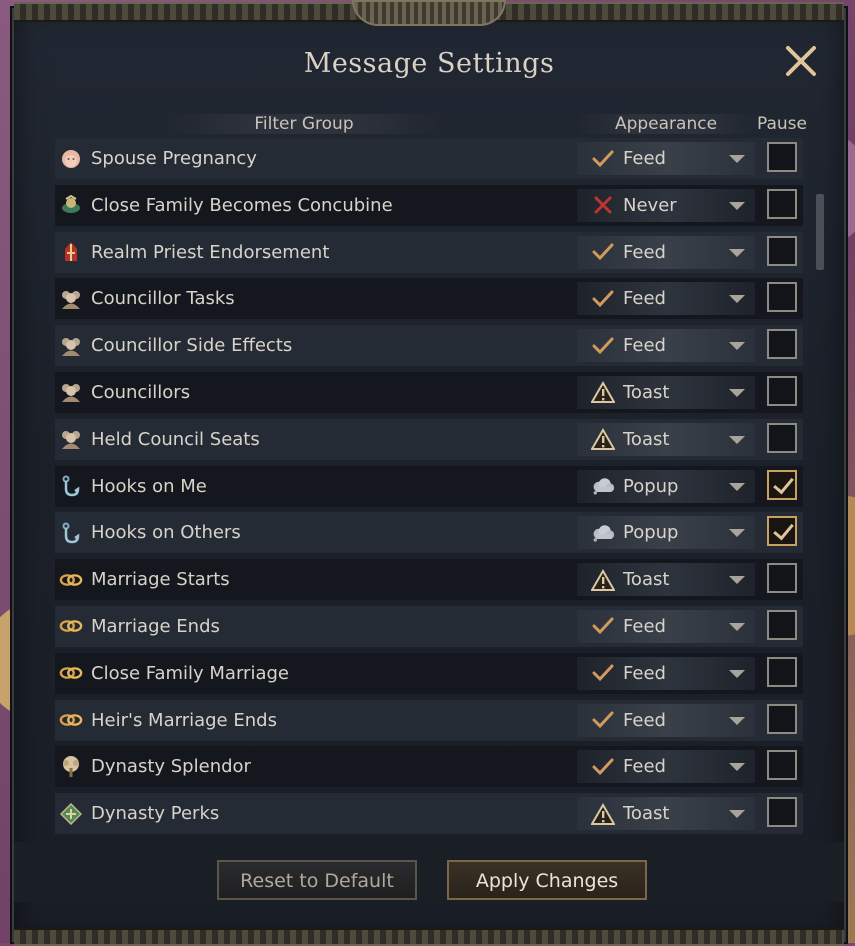 Image resolution: width=855 pixels, height=946 pixels. I want to click on scrollbar, so click(820, 490).